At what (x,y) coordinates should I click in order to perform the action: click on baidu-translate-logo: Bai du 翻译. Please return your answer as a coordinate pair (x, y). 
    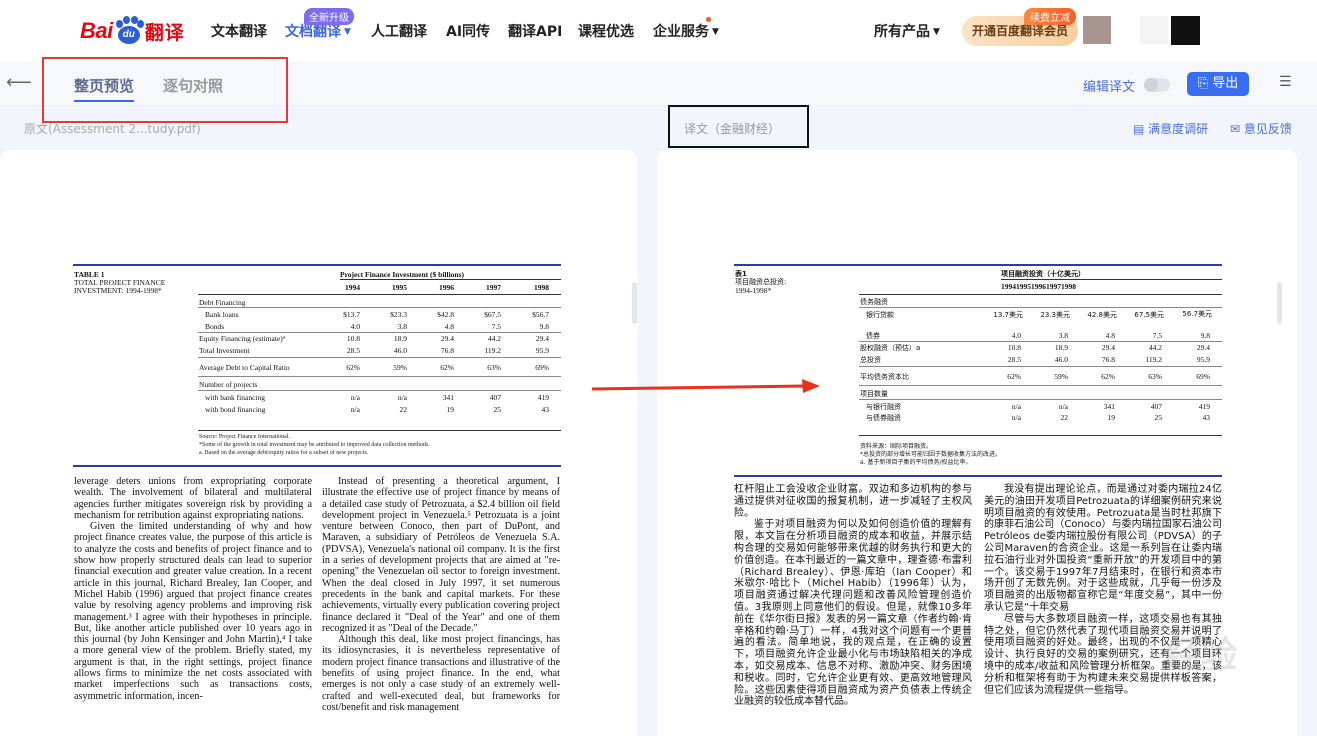
    Looking at the image, I should click on (132, 31).